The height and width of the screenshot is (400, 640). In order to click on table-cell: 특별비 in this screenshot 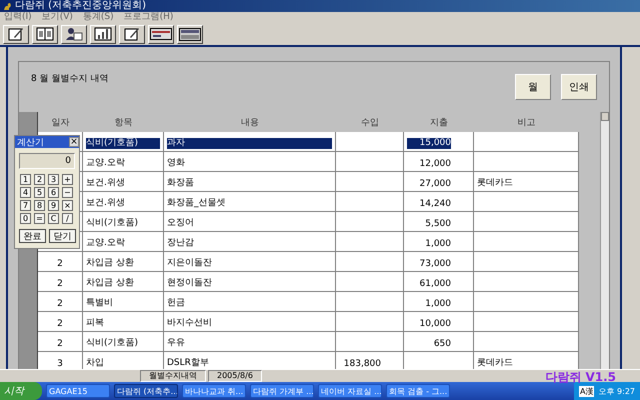, I will do `click(123, 302)`.